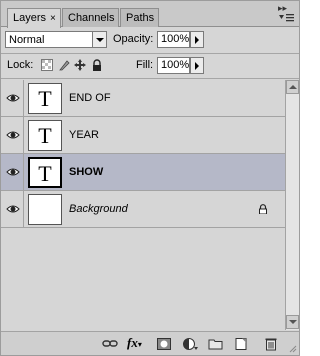  What do you see at coordinates (47, 65) in the screenshot?
I see `lock-transparent-pixels-icon` at bounding box center [47, 65].